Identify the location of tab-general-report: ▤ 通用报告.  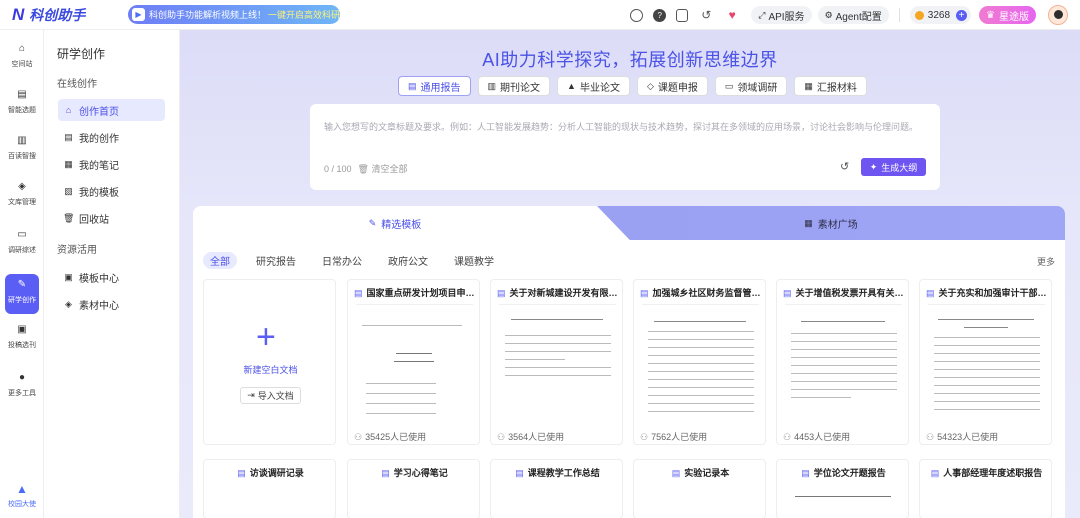
(434, 86).